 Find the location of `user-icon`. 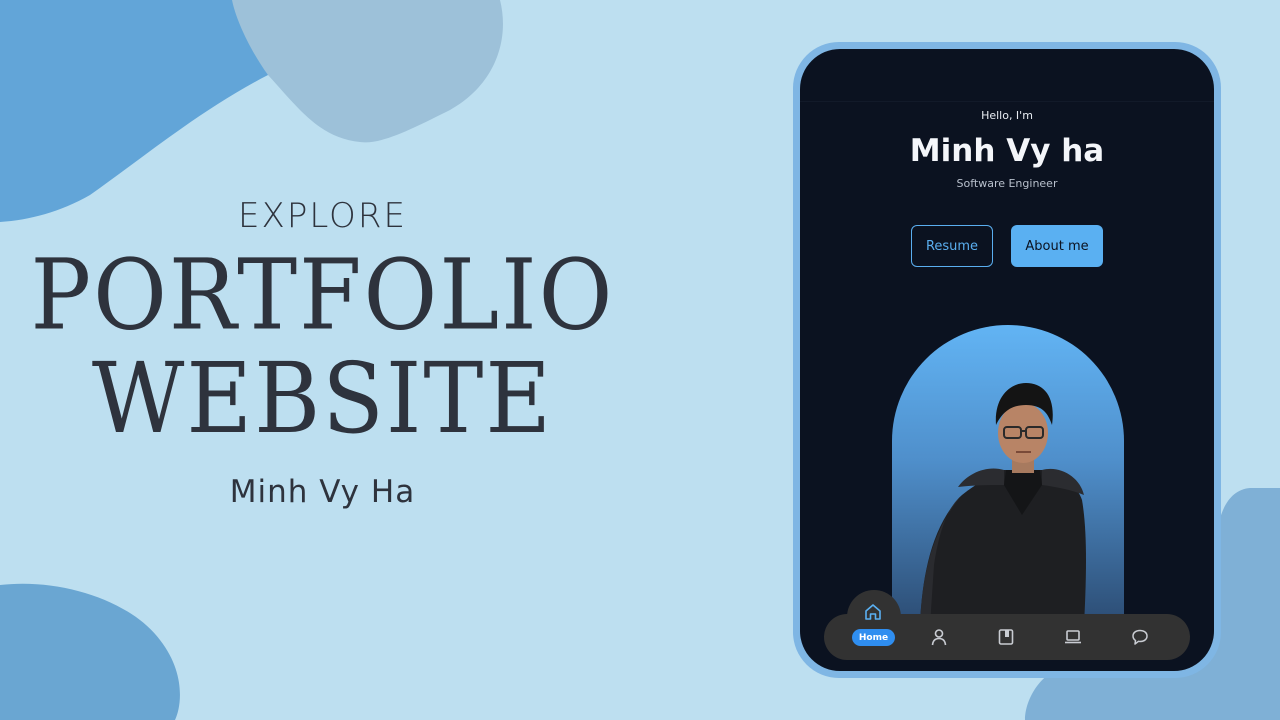

user-icon is located at coordinates (939, 637).